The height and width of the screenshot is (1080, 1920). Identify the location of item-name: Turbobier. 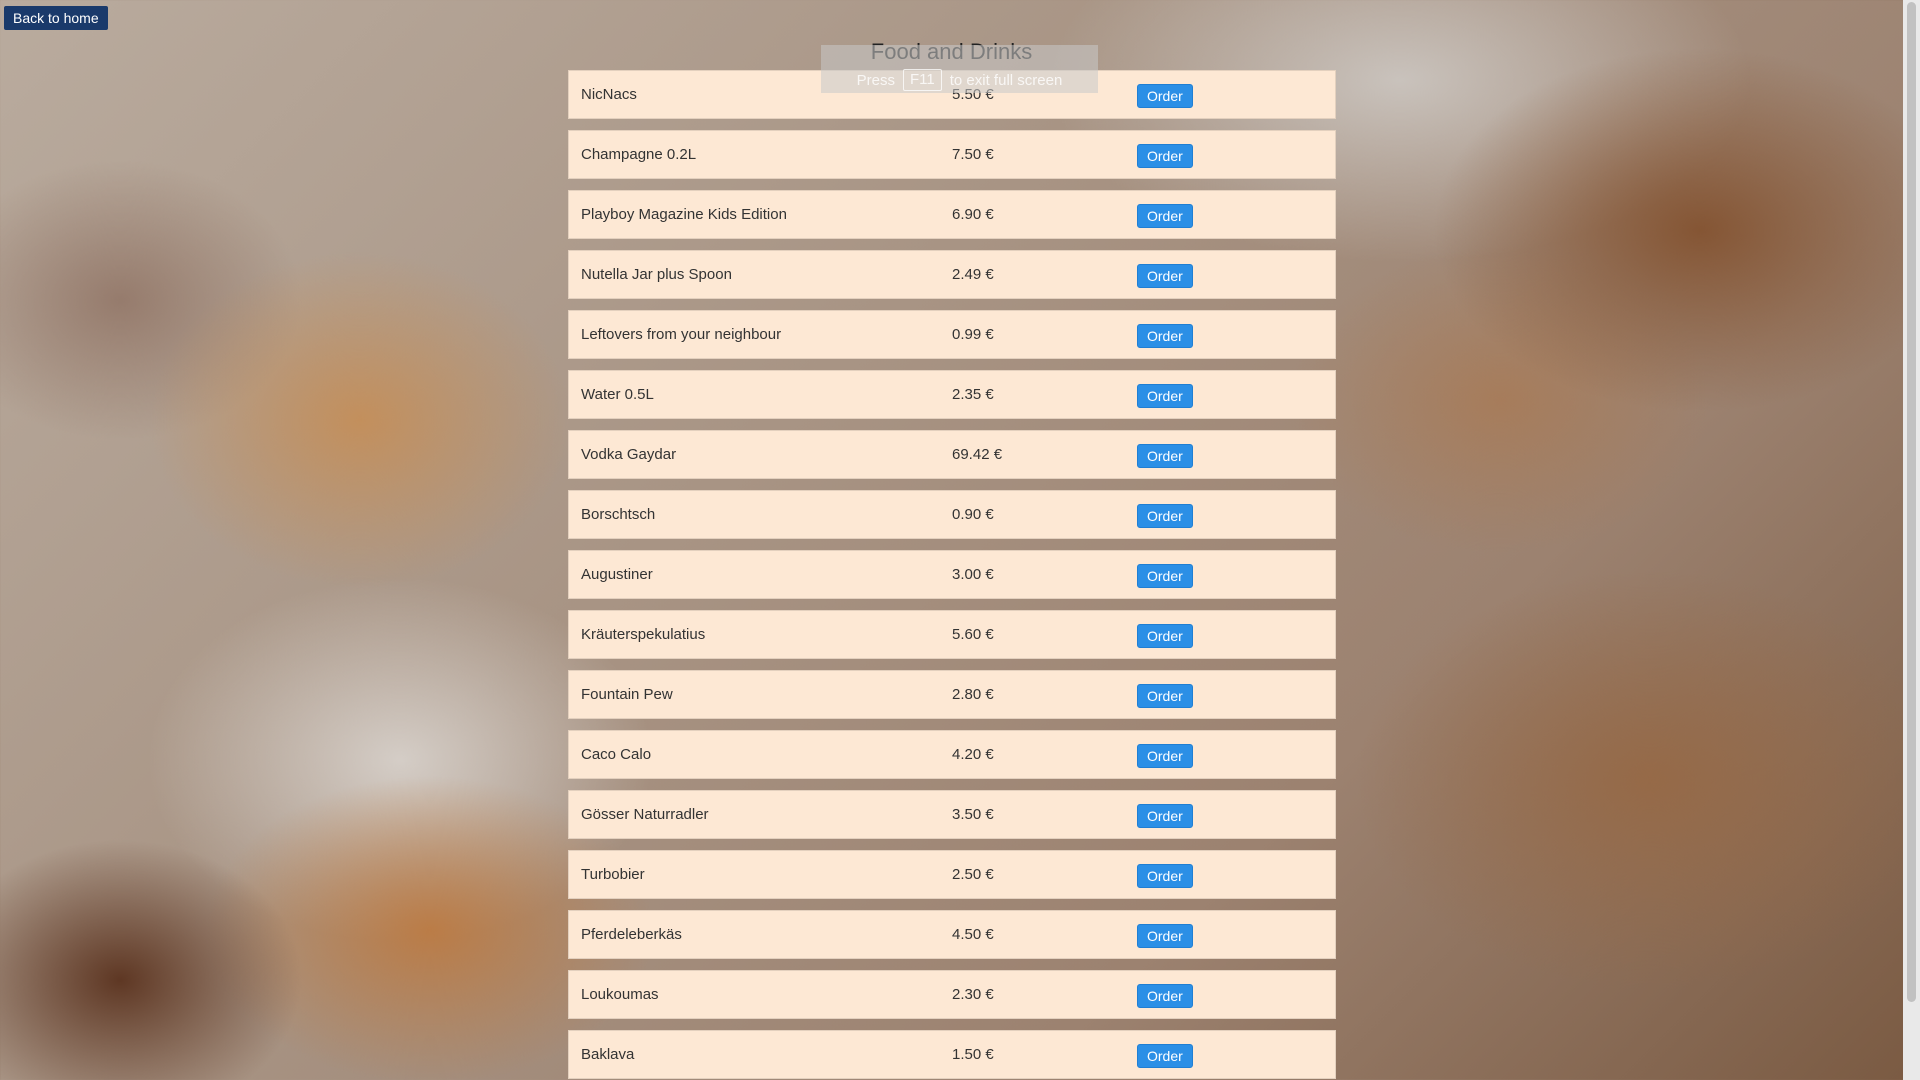
(613, 874).